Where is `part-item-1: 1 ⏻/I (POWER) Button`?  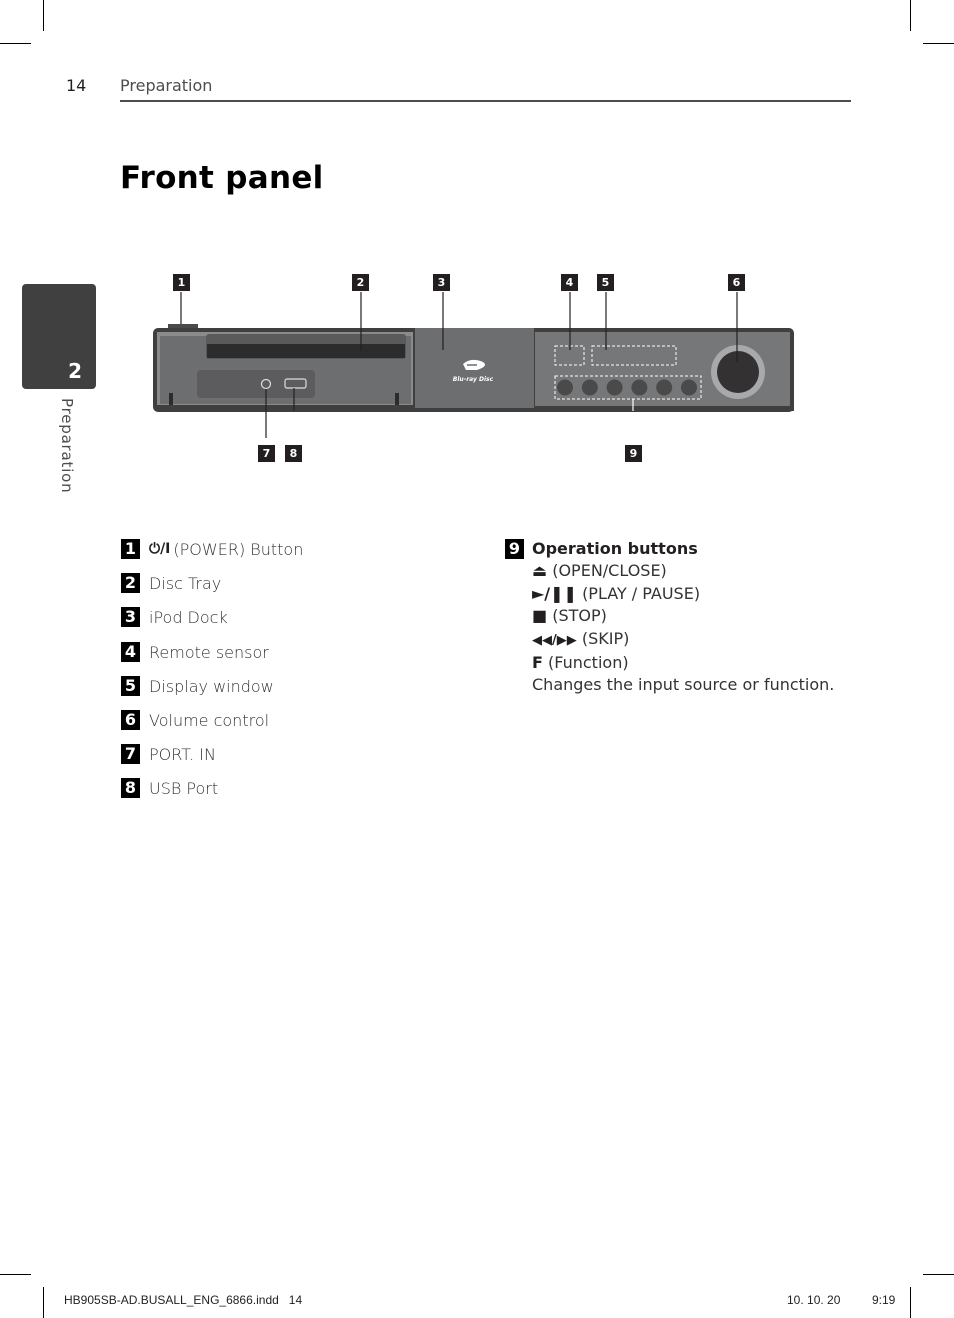
part-item-1: 1 ⏻/I (POWER) Button is located at coordinates (212, 549).